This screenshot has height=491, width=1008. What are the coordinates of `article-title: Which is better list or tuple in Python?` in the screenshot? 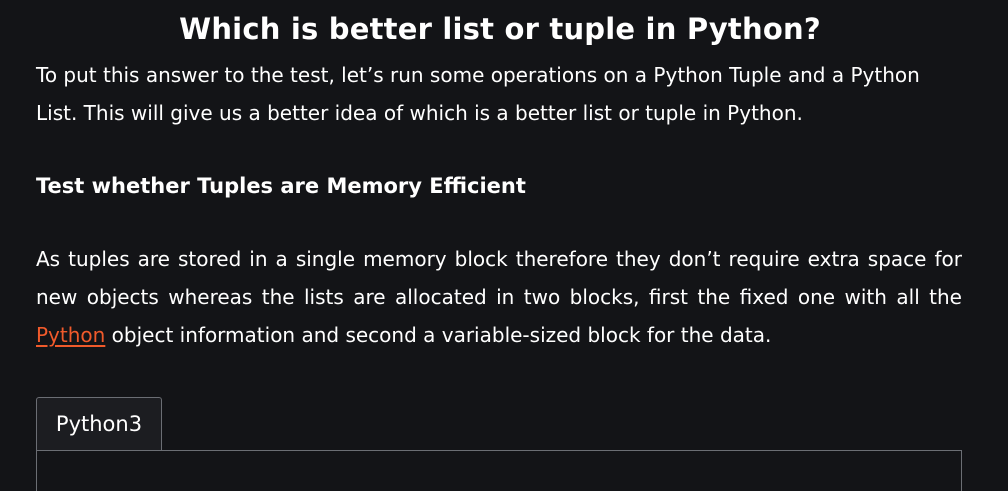 It's located at (500, 29).